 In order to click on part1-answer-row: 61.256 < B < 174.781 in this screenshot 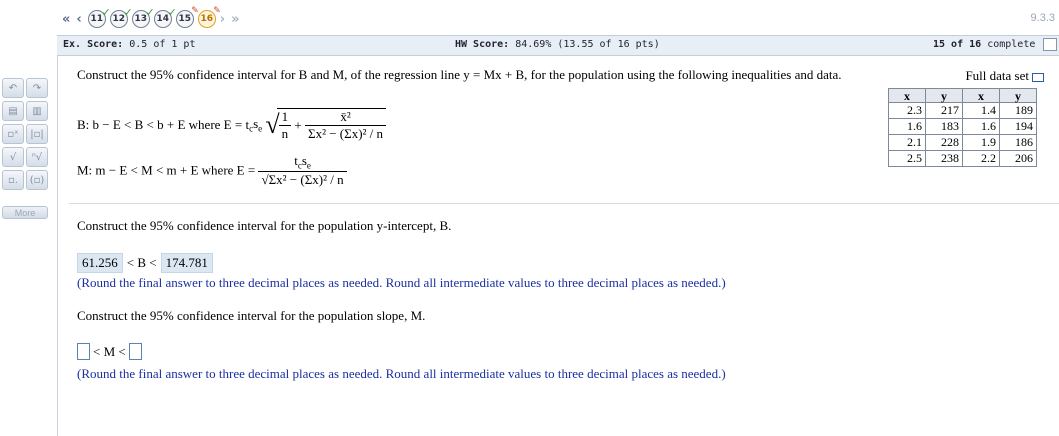, I will do `click(145, 263)`.